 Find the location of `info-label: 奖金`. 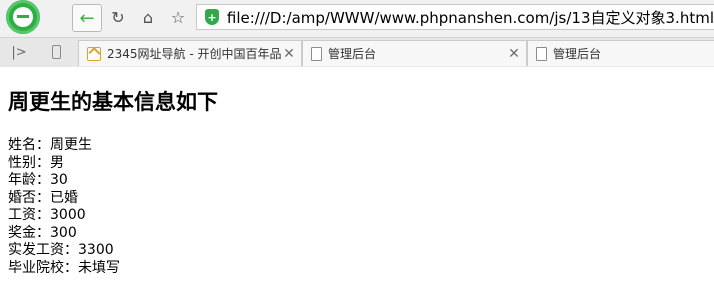

info-label: 奖金 is located at coordinates (22, 232).